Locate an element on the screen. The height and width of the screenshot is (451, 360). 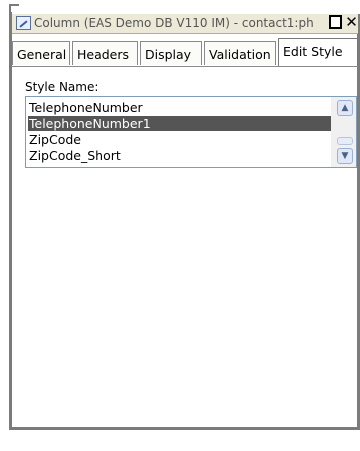
scroll-thumb is located at coordinates (345, 141).